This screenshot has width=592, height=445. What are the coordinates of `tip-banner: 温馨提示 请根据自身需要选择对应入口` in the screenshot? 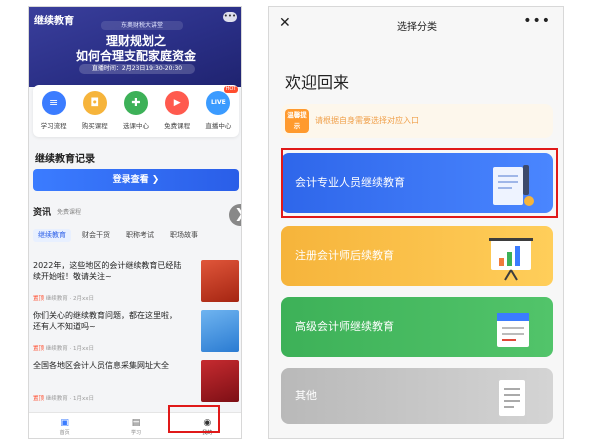 It's located at (417, 121).